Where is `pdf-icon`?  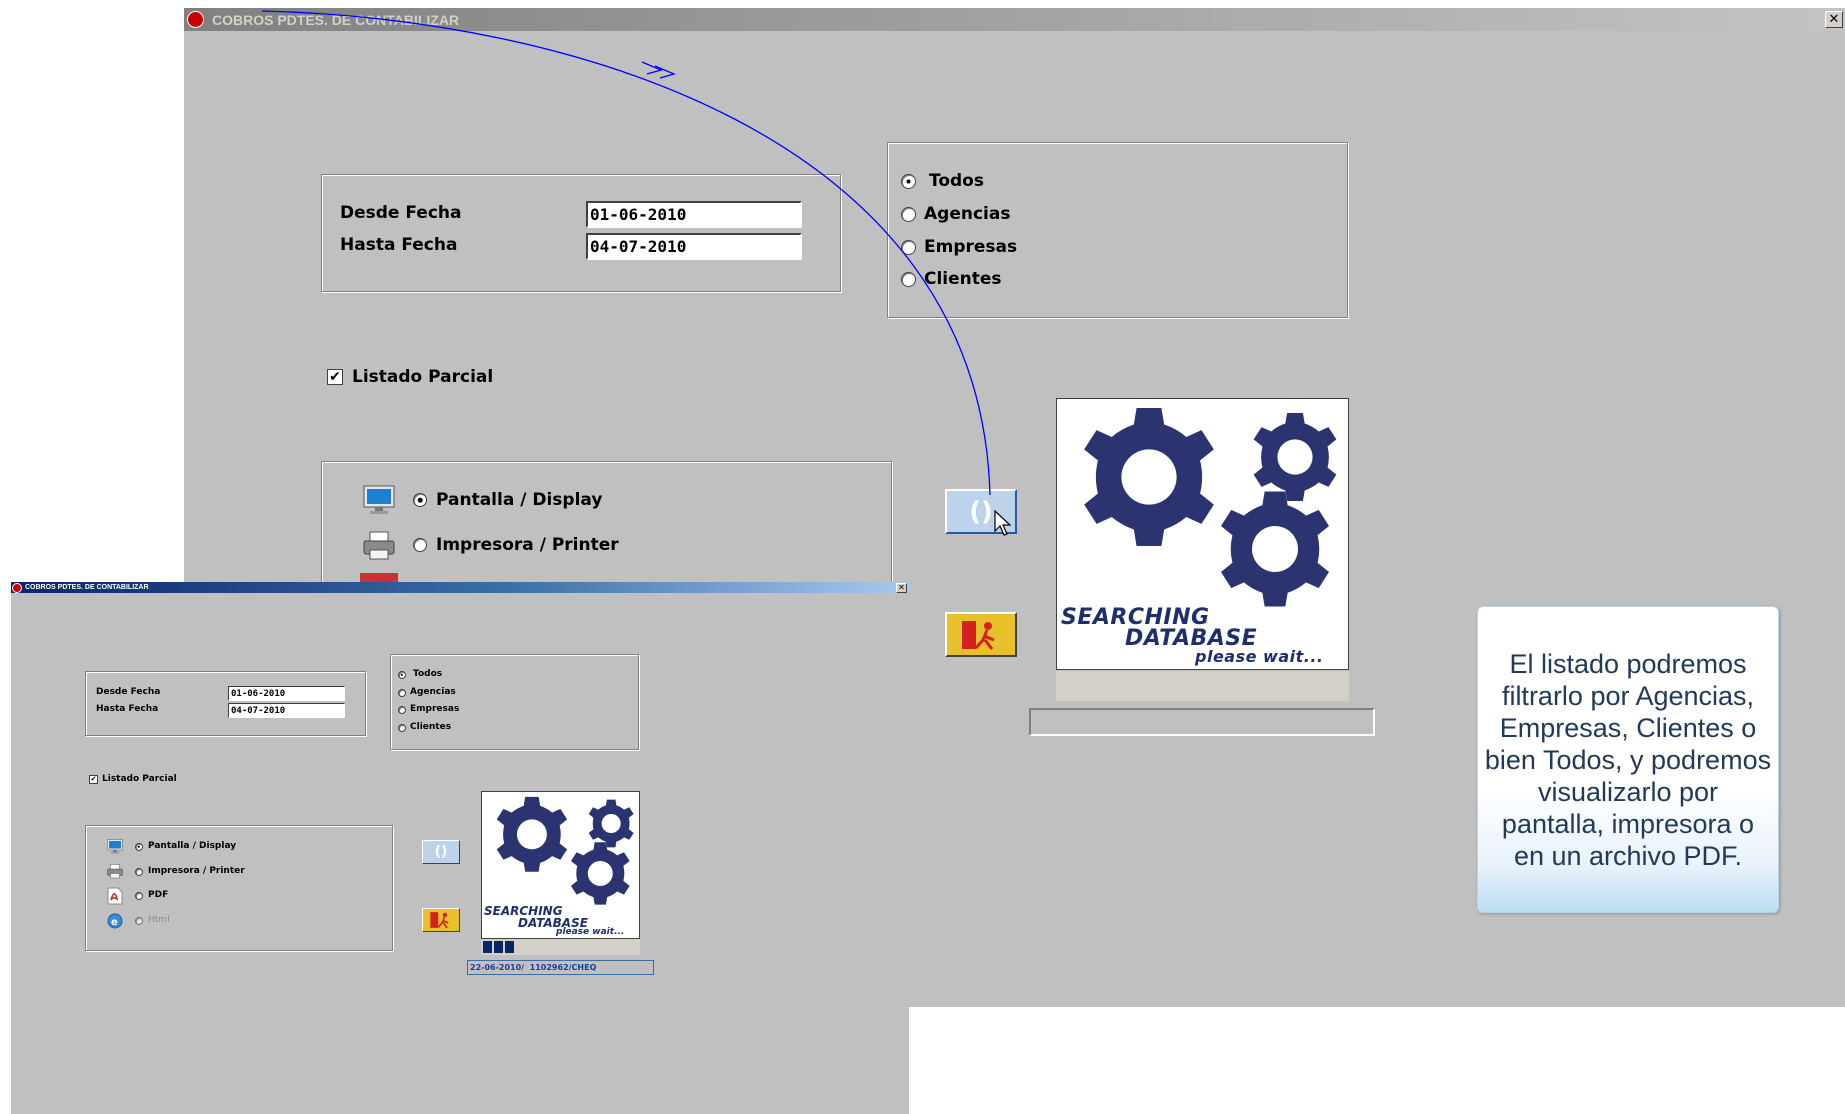 pdf-icon is located at coordinates (115, 895).